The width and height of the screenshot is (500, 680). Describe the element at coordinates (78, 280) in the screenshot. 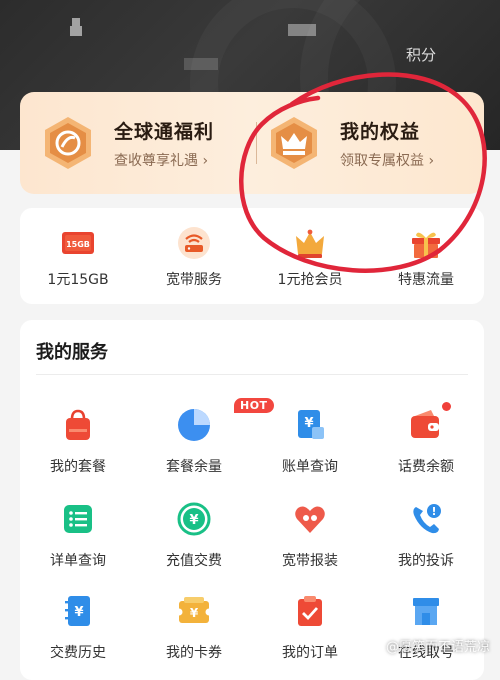

I see `quick-label: 1元15GB` at that location.